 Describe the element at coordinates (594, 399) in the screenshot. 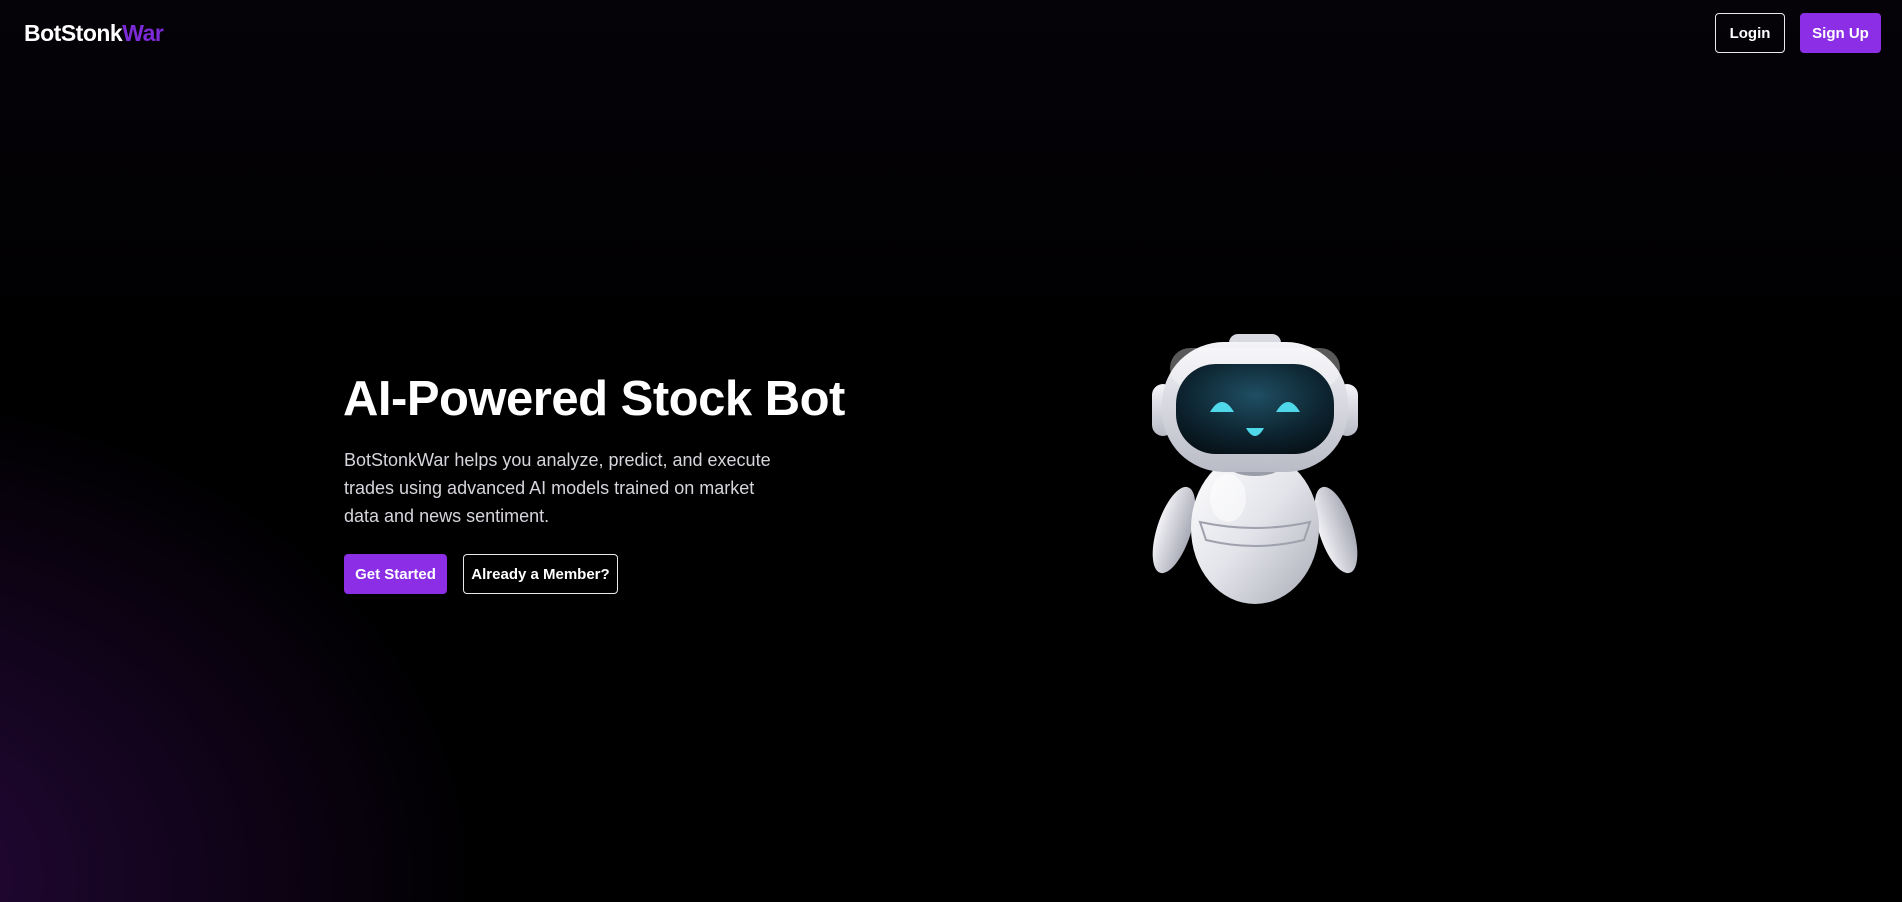

I see `hero-title: AI-Powered Stock Bot` at that location.